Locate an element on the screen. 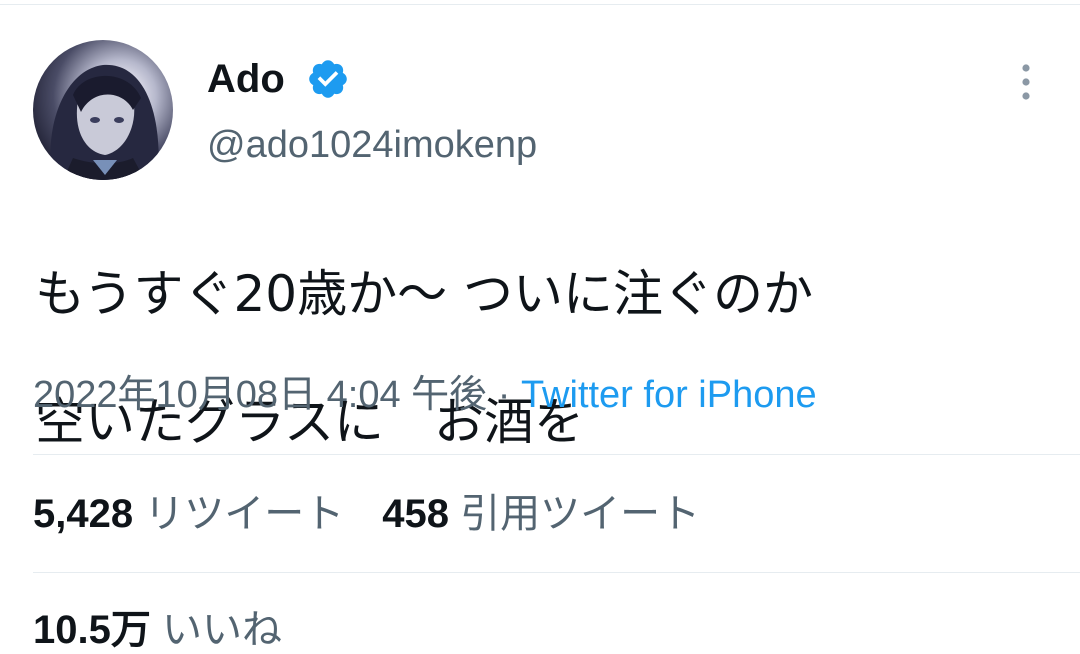  retweets-link: 5,428 リツイート is located at coordinates (188, 514).